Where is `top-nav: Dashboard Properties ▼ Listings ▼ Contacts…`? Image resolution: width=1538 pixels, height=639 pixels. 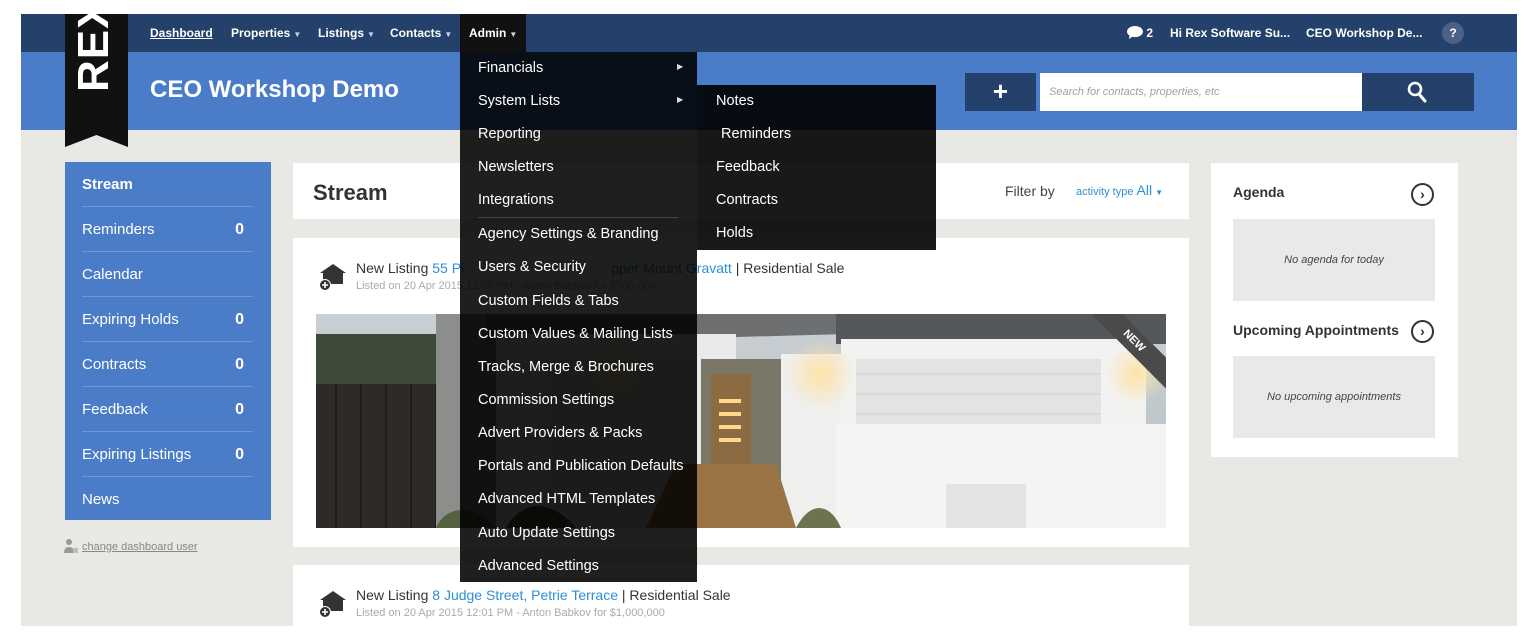 top-nav: Dashboard Properties ▼ Listings ▼ Contacts… is located at coordinates (769, 33).